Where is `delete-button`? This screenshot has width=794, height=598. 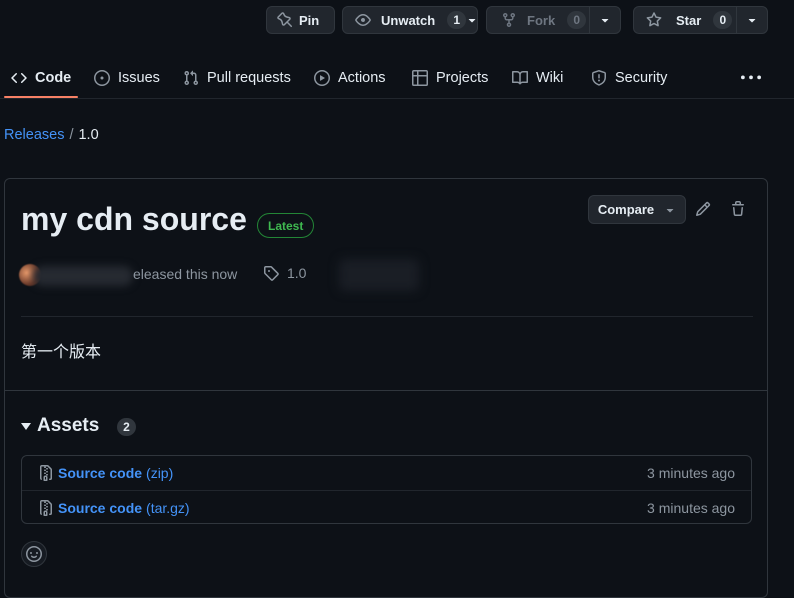
delete-button is located at coordinates (739, 210).